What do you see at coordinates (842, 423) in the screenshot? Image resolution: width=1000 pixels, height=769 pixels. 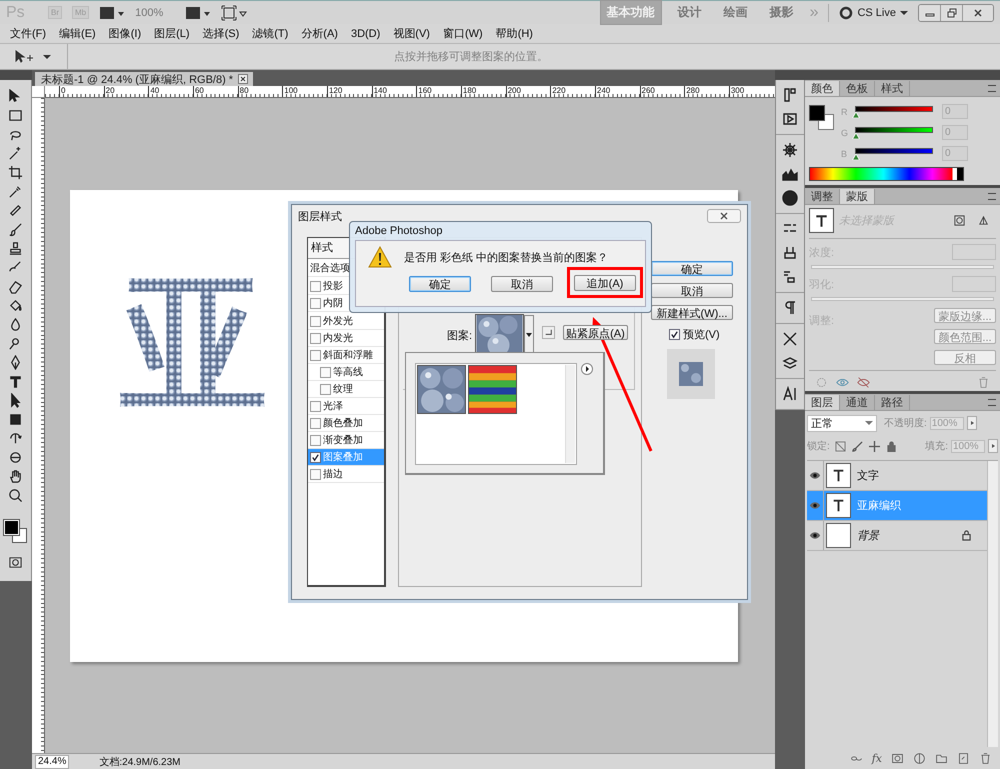 I see `blend-mode-dropdown: 正常` at bounding box center [842, 423].